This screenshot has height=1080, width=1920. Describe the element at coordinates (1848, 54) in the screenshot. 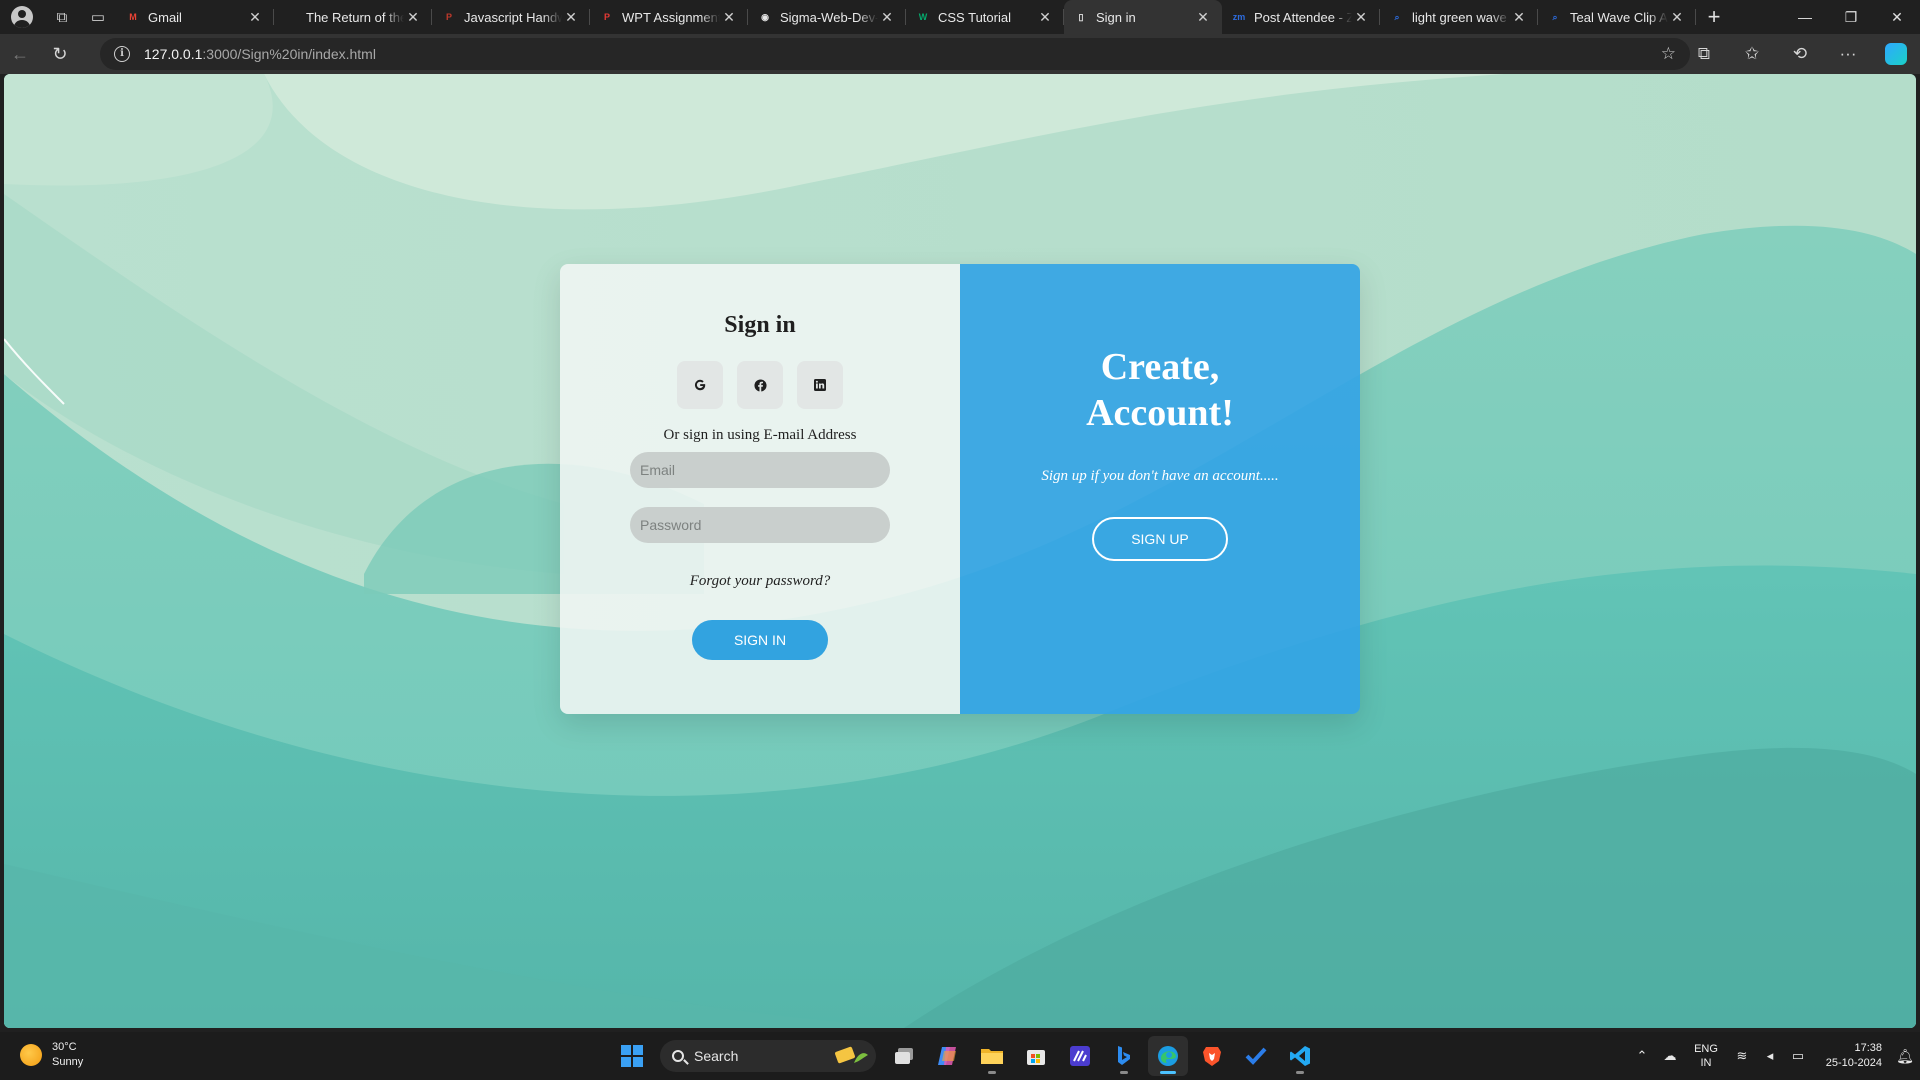

I see `more-menu-icon: ···` at that location.